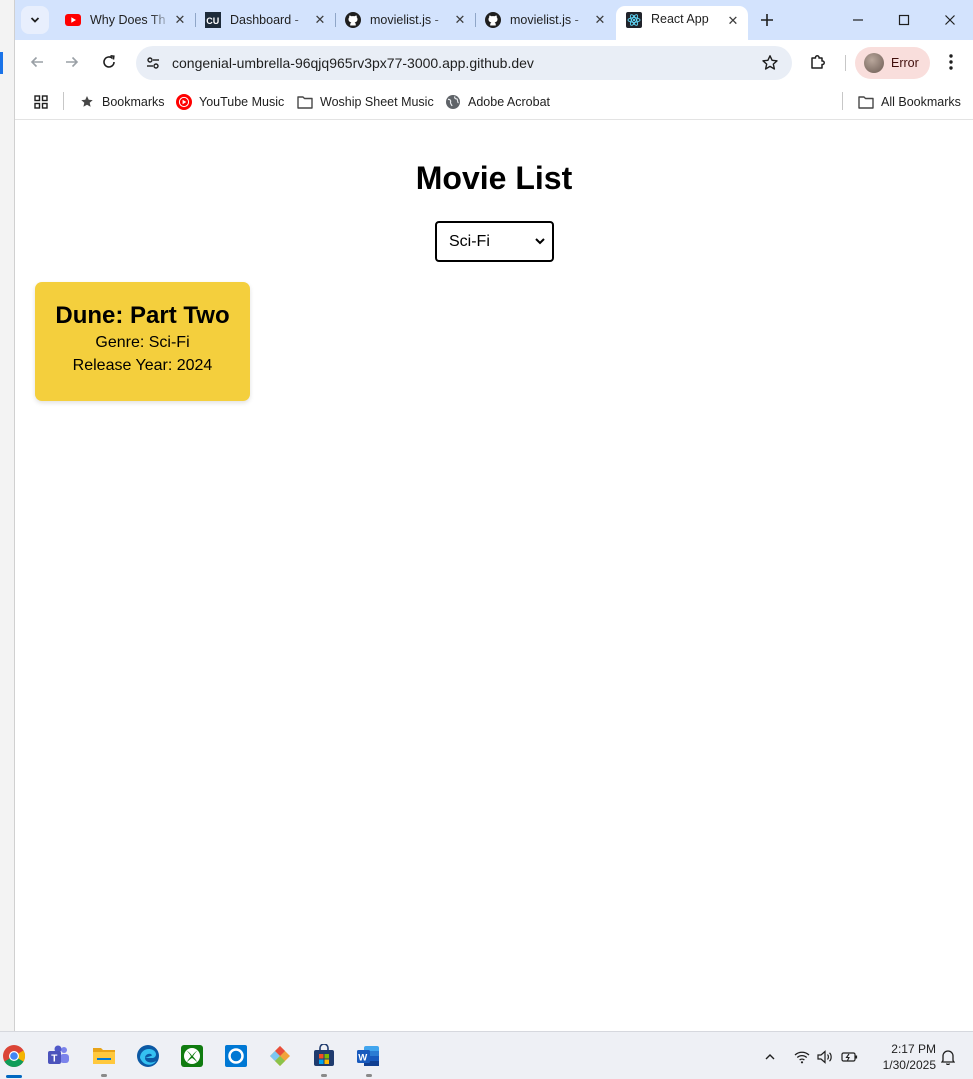 The image size is (973, 1079). I want to click on svg-text: CU, so click(212, 21).